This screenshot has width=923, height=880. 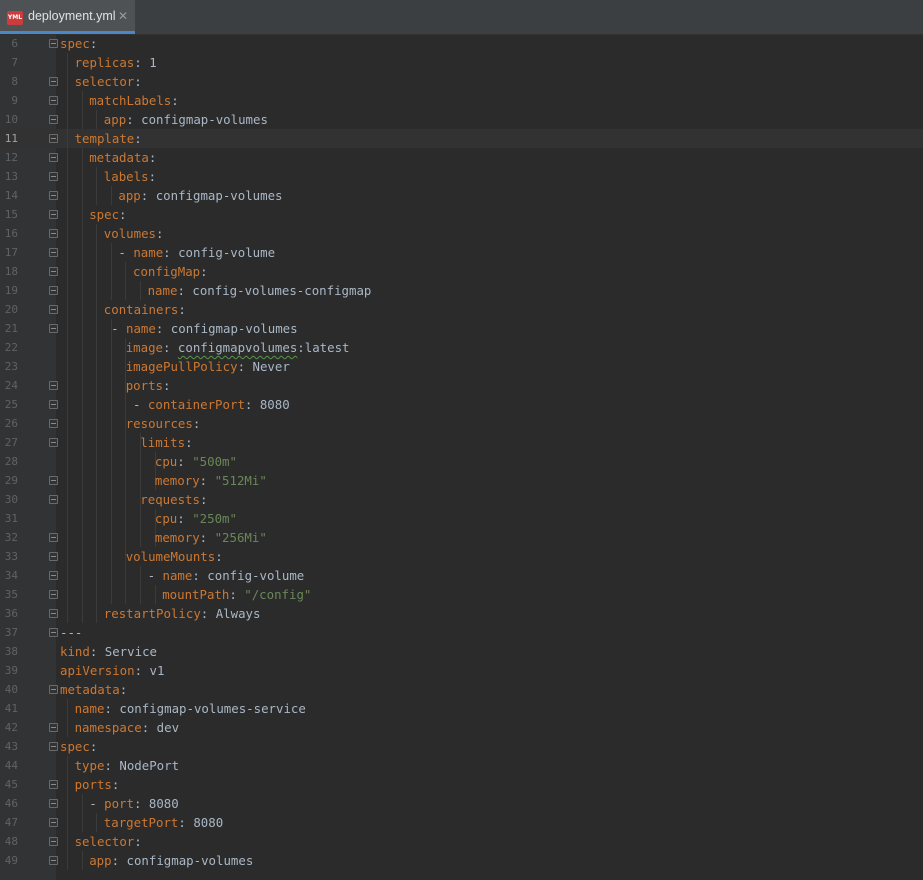 I want to click on code-line: 25 - containerPort: 8080, so click(x=461, y=404).